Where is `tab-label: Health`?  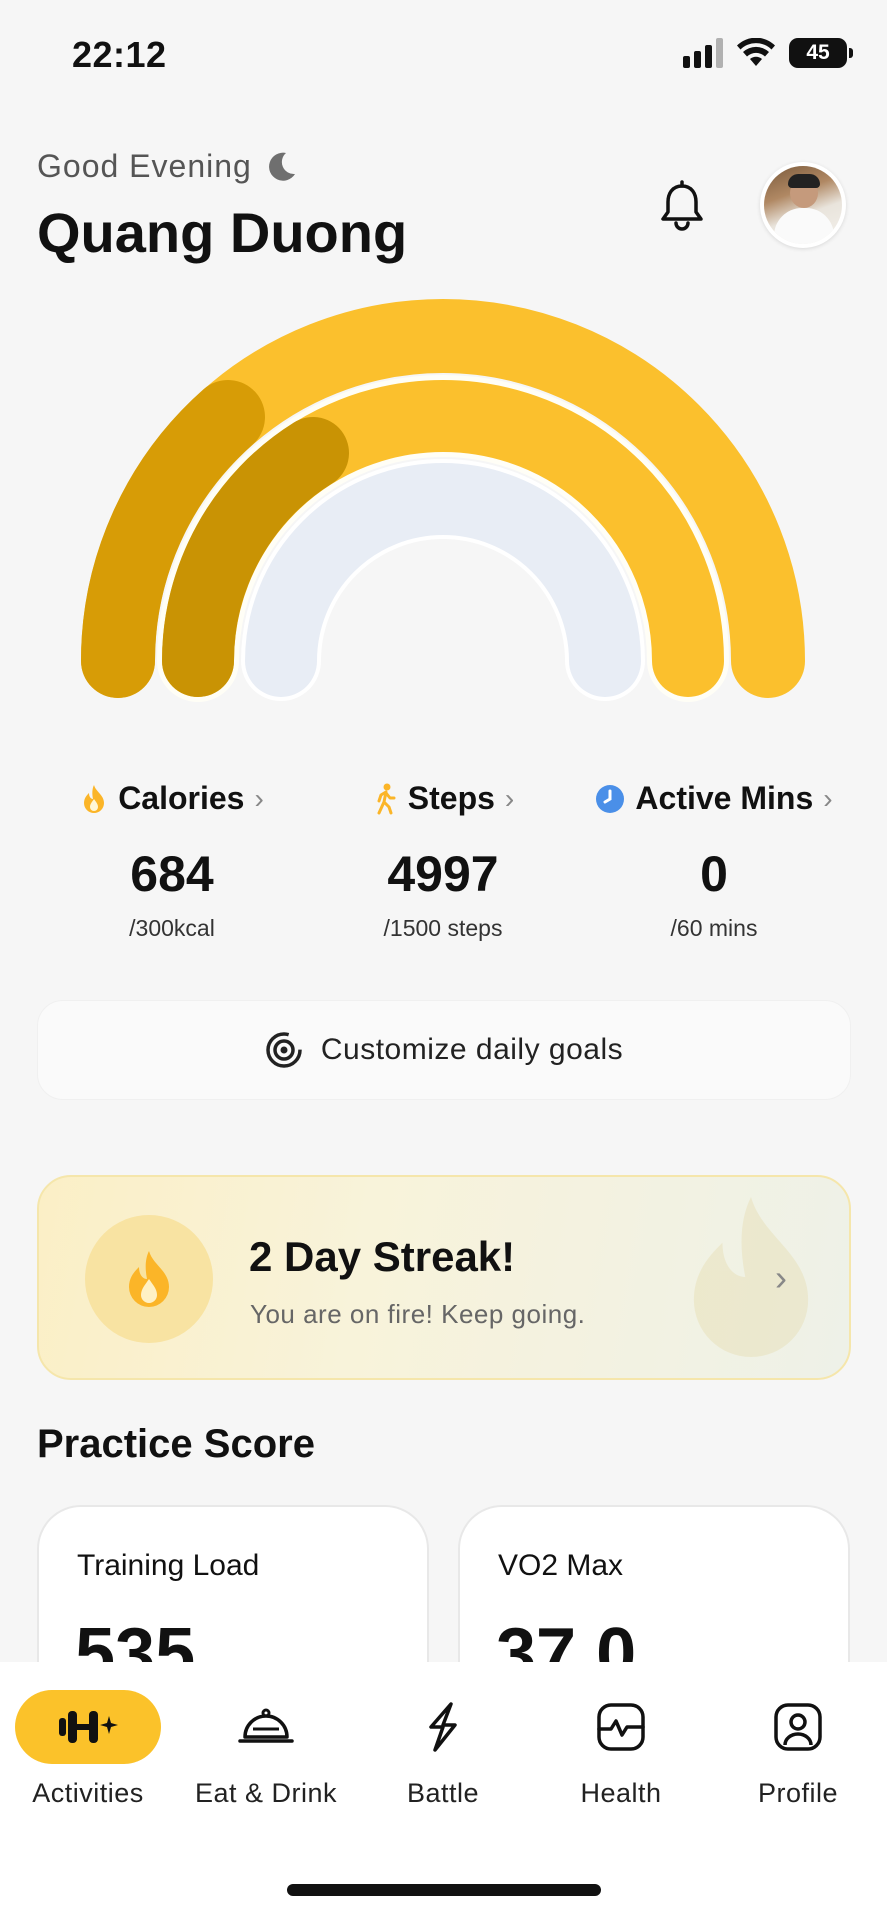 tab-label: Health is located at coordinates (621, 1793).